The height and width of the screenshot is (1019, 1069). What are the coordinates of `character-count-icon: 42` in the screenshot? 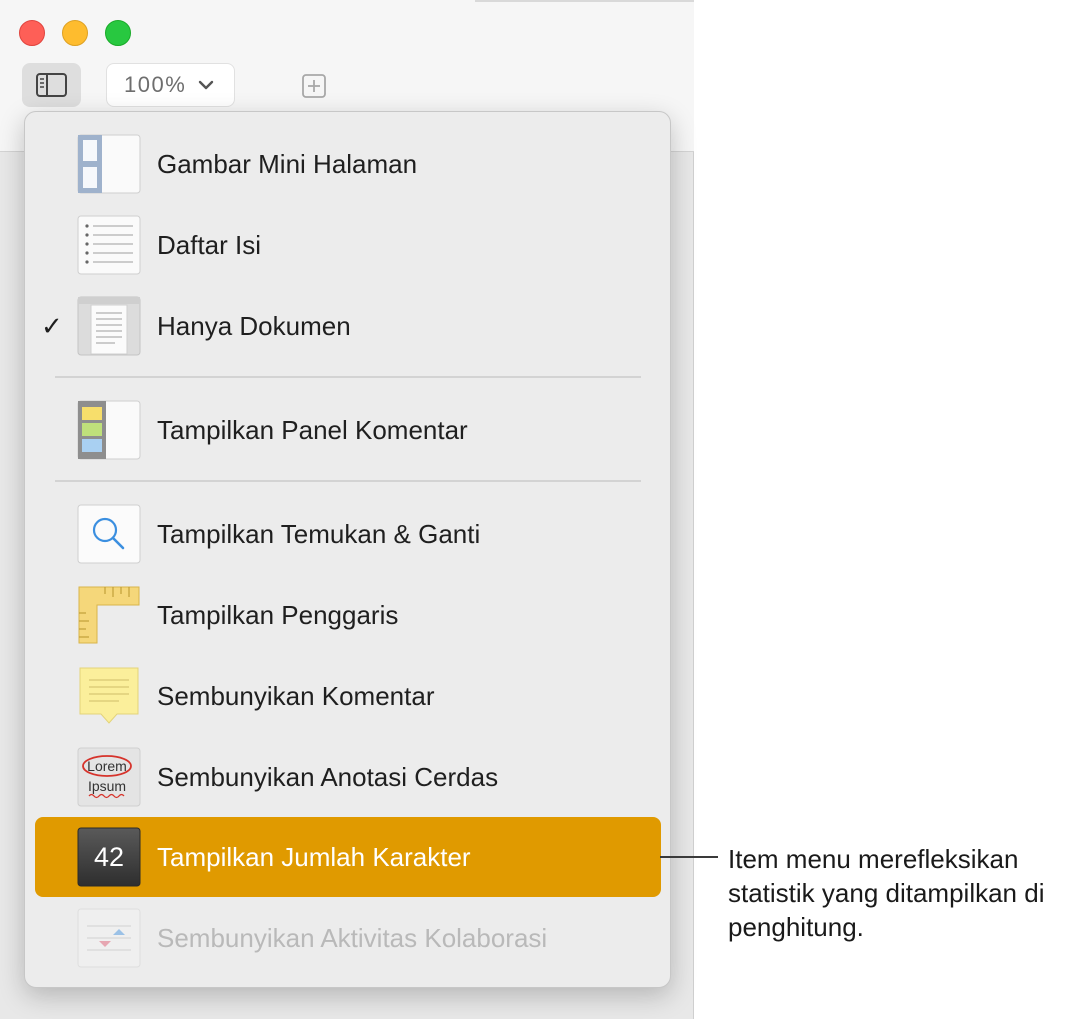 It's located at (109, 857).